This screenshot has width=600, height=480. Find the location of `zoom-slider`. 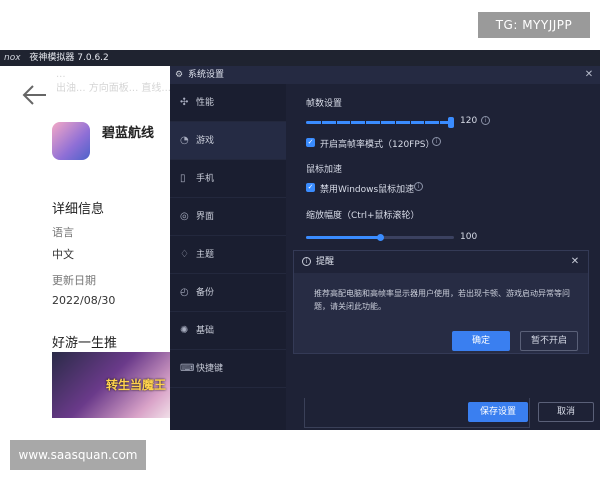

zoom-slider is located at coordinates (380, 237).